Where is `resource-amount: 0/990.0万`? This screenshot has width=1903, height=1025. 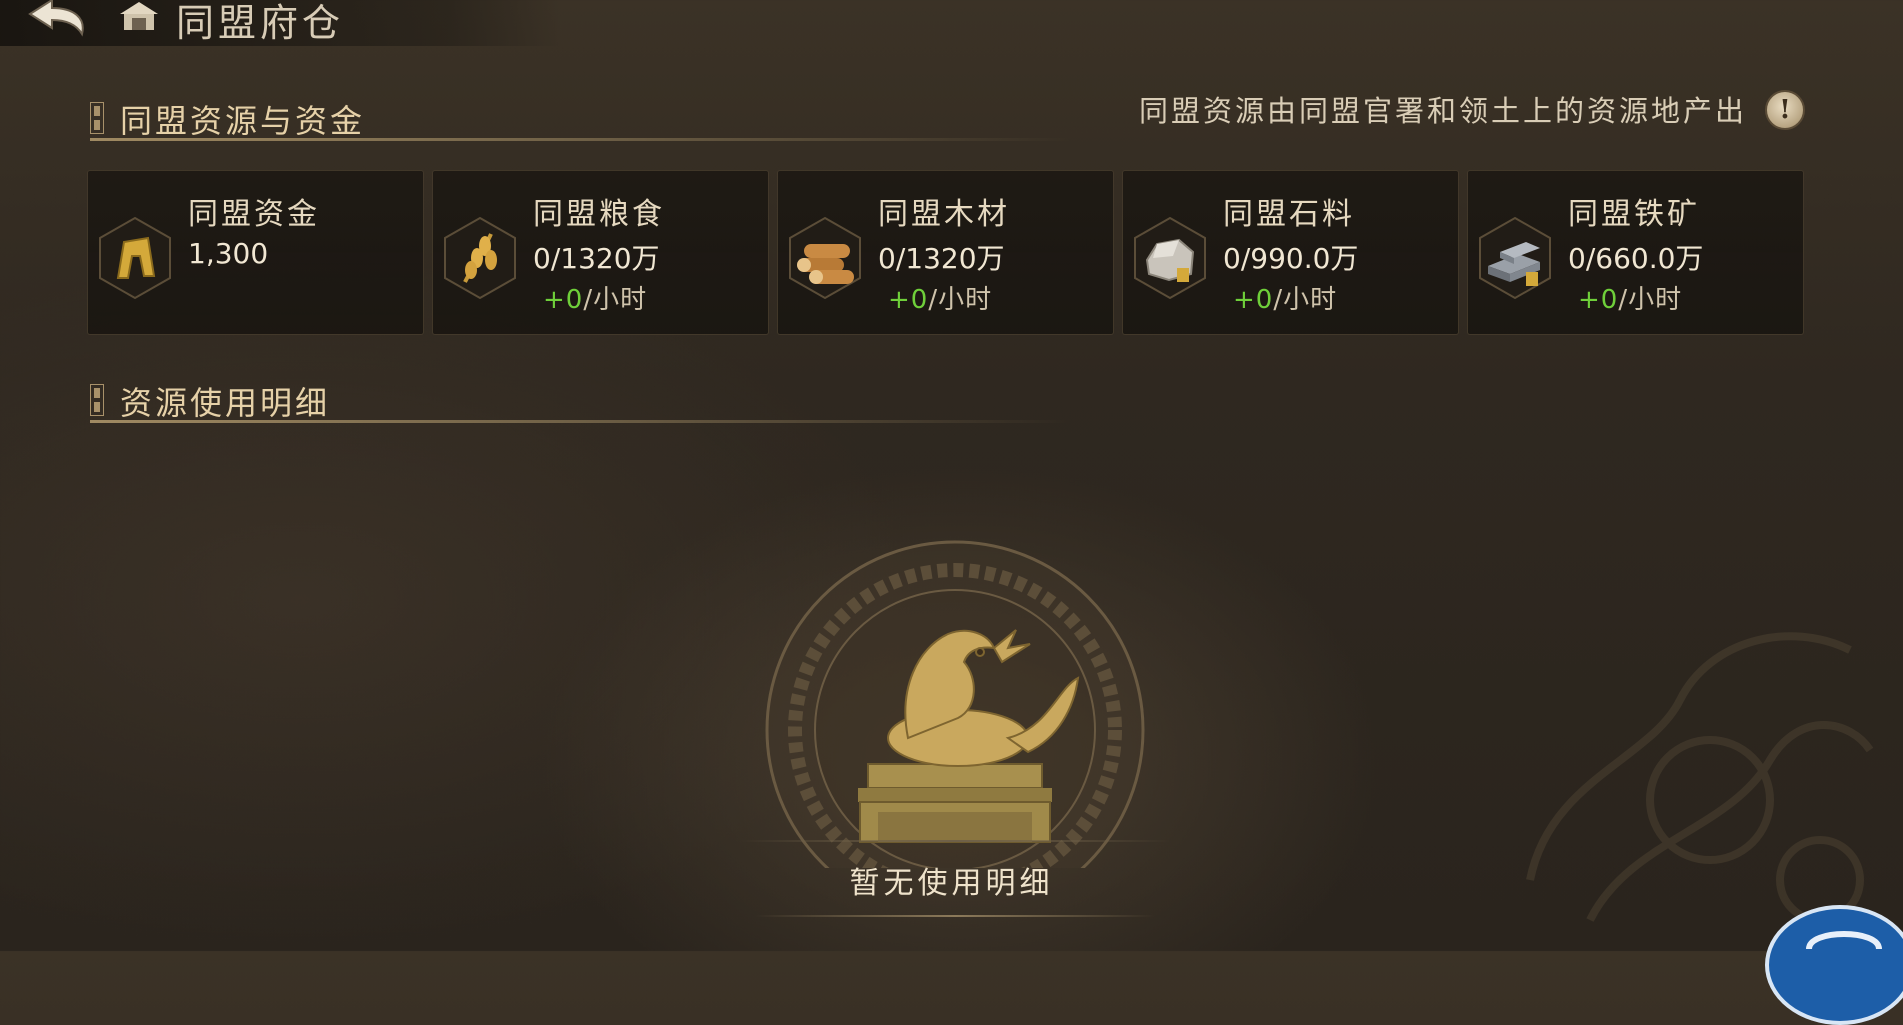
resource-amount: 0/990.0万 is located at coordinates (1291, 258).